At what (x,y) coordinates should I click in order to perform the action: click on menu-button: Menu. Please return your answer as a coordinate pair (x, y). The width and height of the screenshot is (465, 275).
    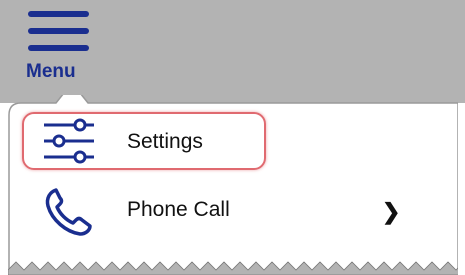
    Looking at the image, I should click on (61, 48).